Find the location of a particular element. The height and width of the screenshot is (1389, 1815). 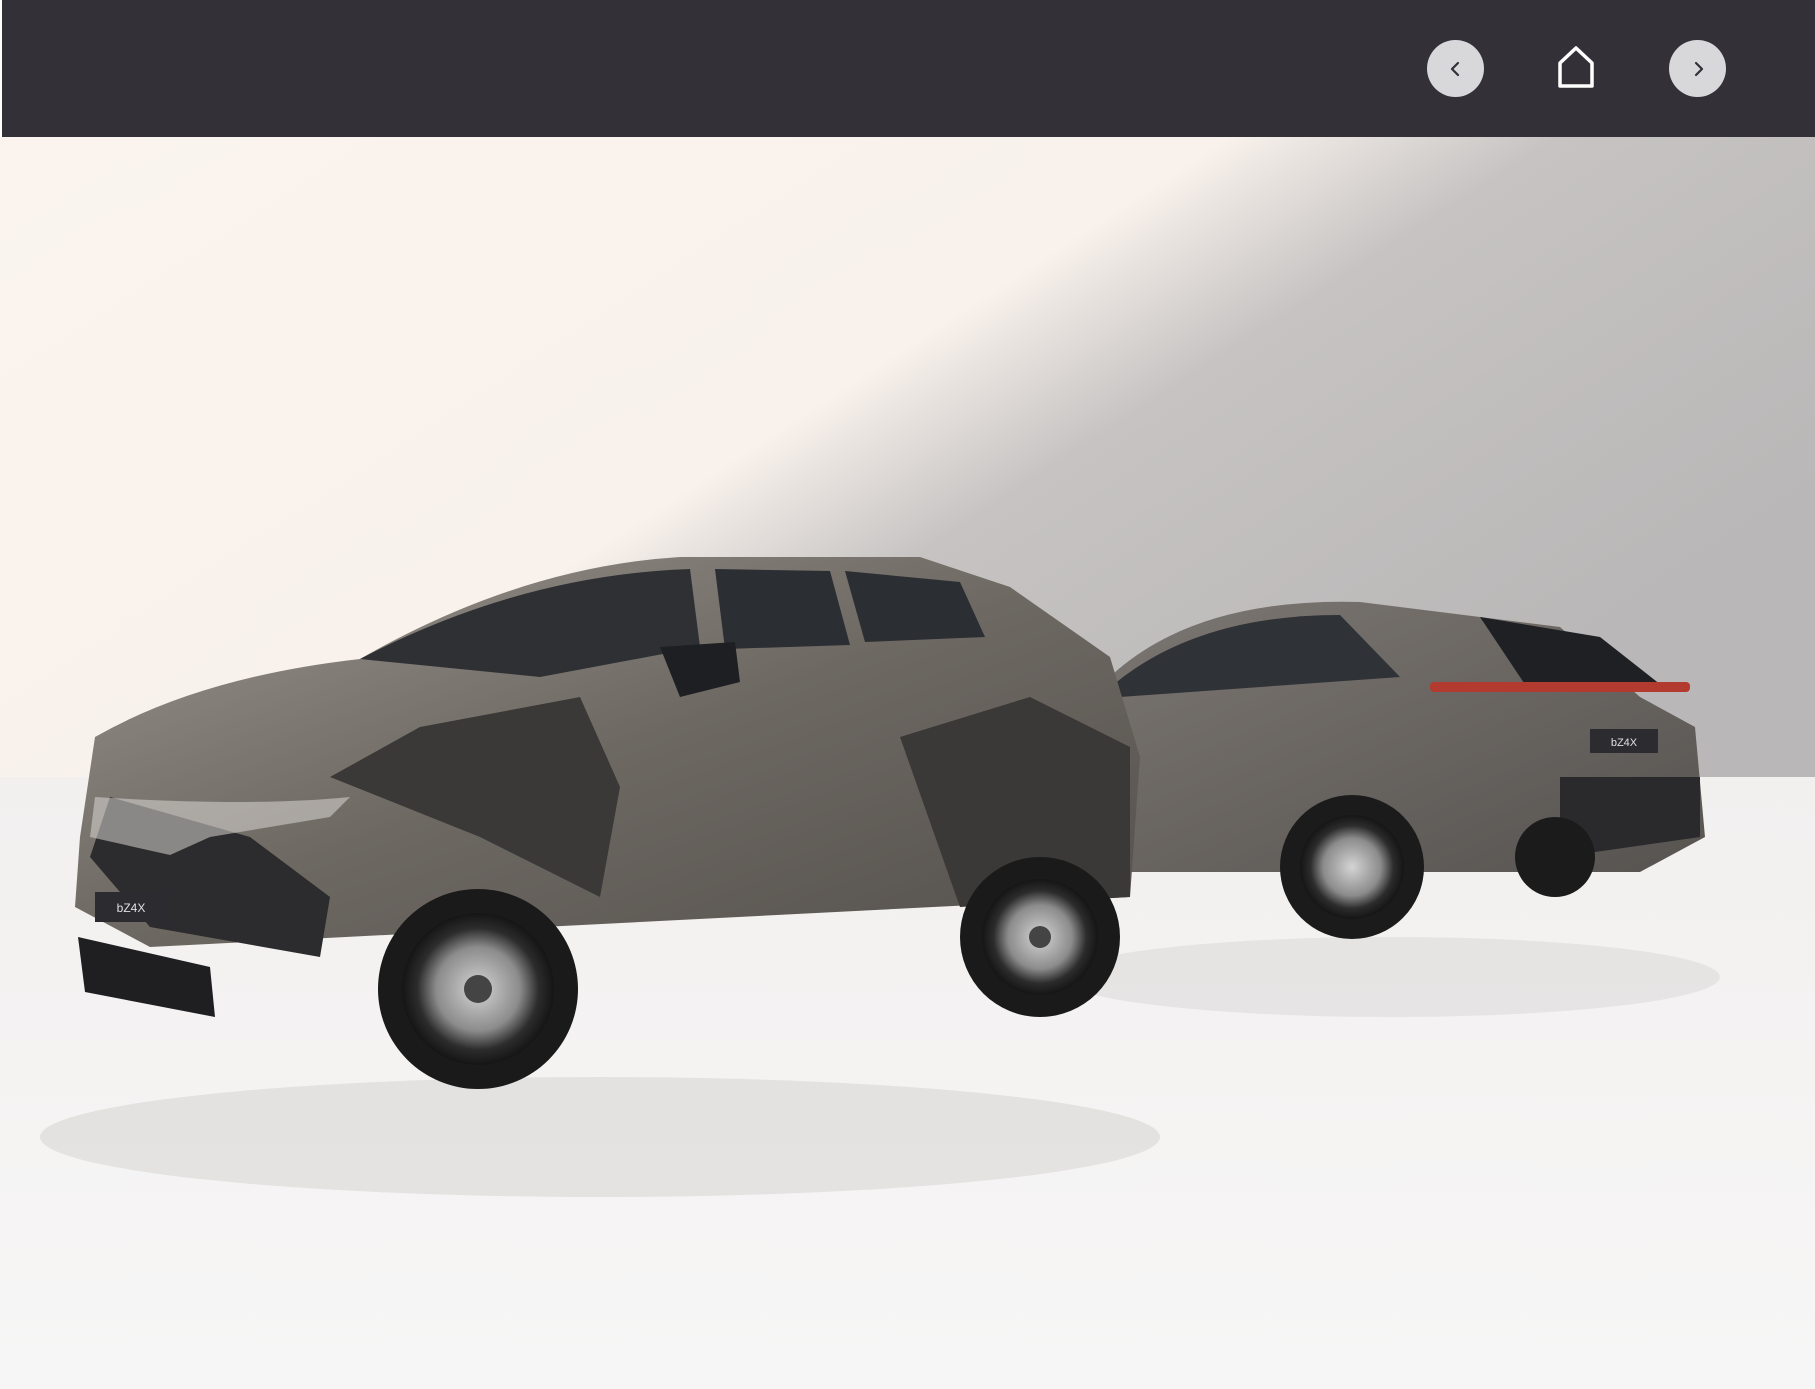

home-icon is located at coordinates (1576, 67).